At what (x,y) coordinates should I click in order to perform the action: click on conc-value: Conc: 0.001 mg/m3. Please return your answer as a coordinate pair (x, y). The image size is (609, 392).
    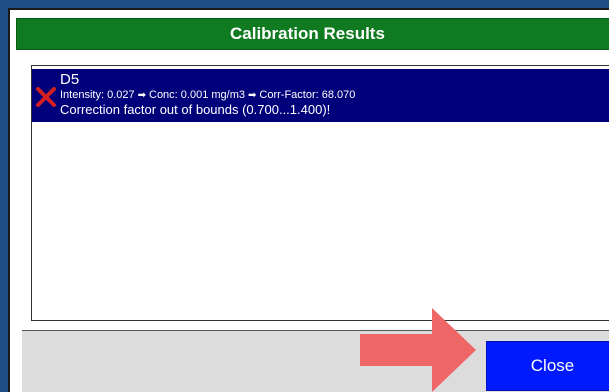
    Looking at the image, I should click on (197, 95).